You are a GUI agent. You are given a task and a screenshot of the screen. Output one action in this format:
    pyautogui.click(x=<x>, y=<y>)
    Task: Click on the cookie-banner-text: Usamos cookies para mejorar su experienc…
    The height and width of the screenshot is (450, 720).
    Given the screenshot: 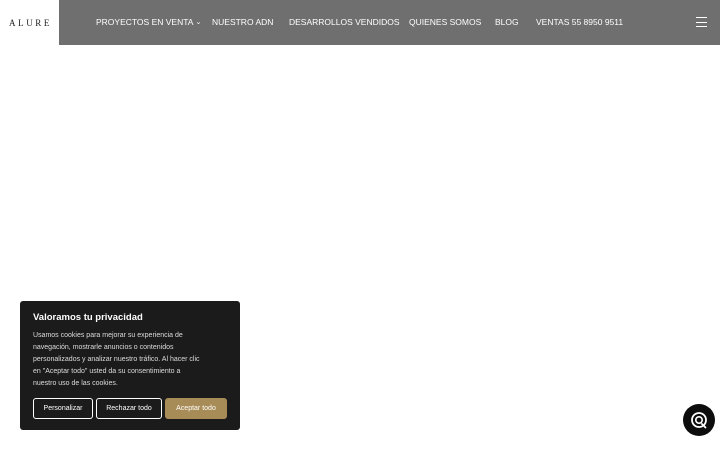 What is the action you would take?
    pyautogui.click(x=133, y=360)
    